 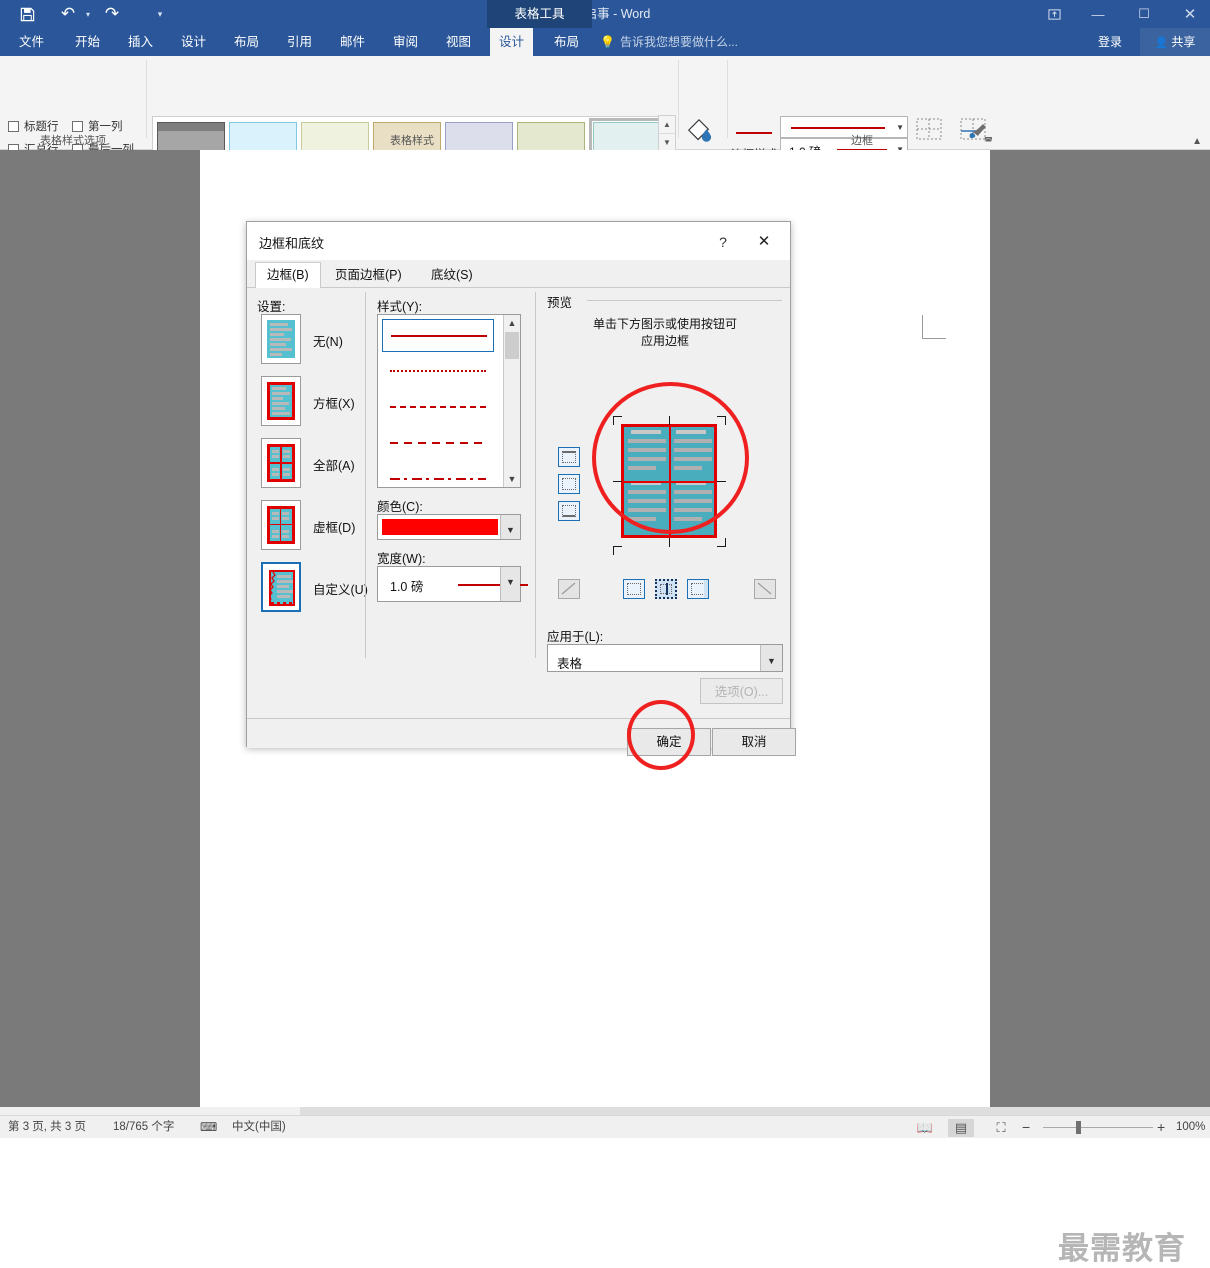 What do you see at coordinates (961, 1128) in the screenshot?
I see `print-layout-icon: ▤` at bounding box center [961, 1128].